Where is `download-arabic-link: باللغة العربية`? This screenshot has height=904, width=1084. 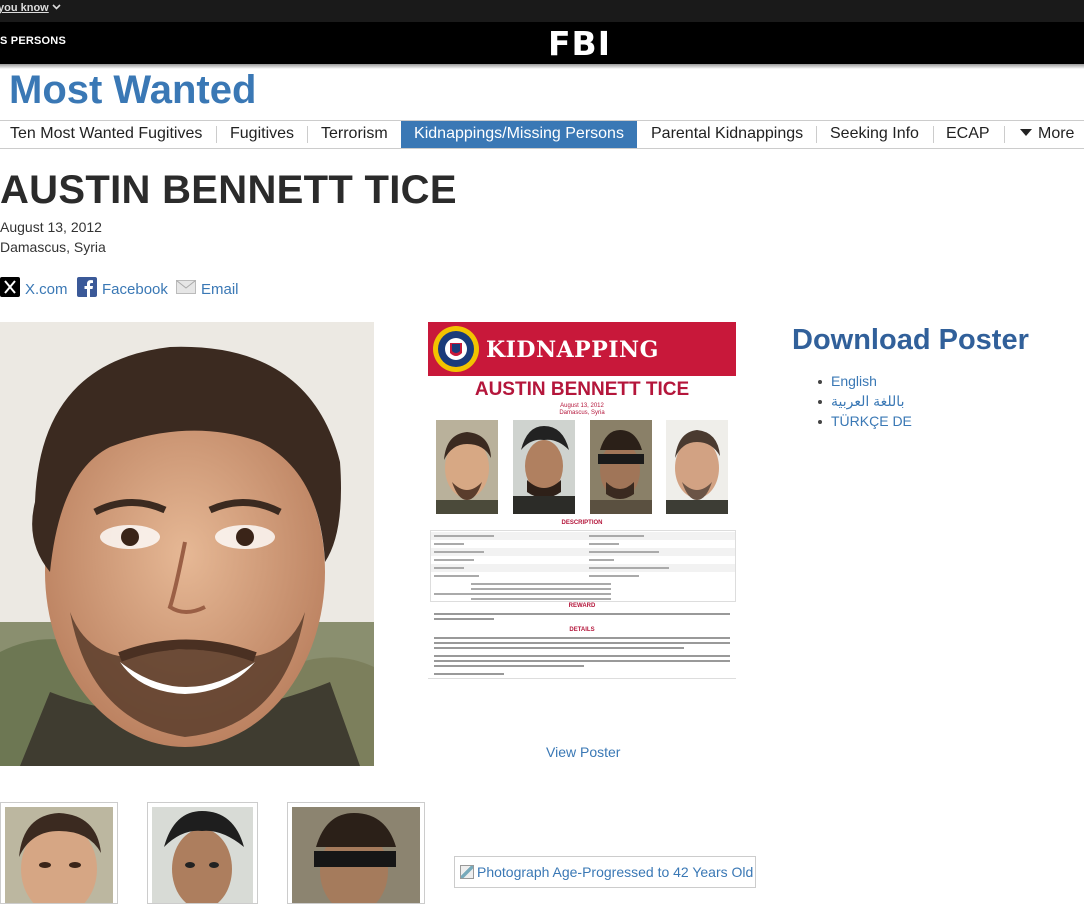
download-arabic-link: باللغة العربية is located at coordinates (862, 402).